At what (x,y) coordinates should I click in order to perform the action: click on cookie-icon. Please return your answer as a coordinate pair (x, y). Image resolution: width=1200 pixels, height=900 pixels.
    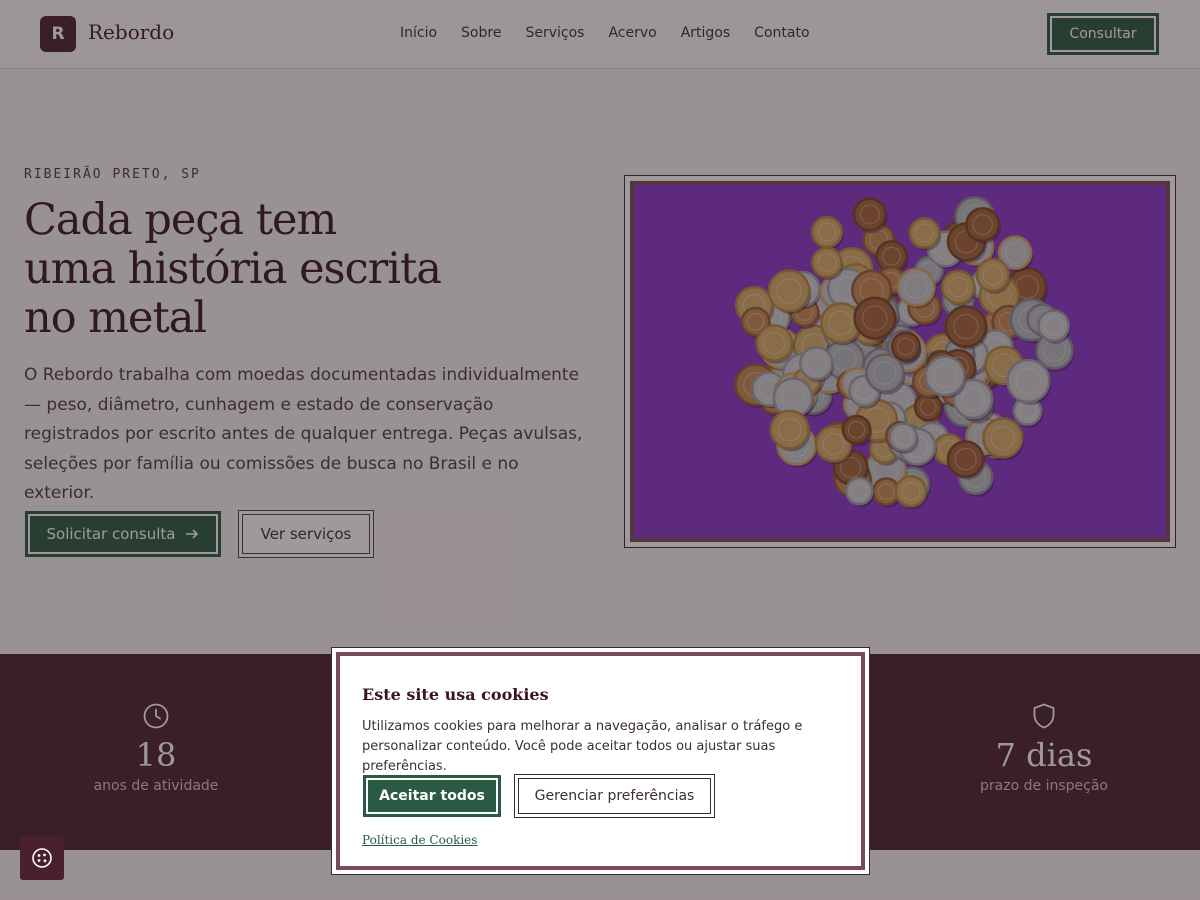
    Looking at the image, I should click on (42, 858).